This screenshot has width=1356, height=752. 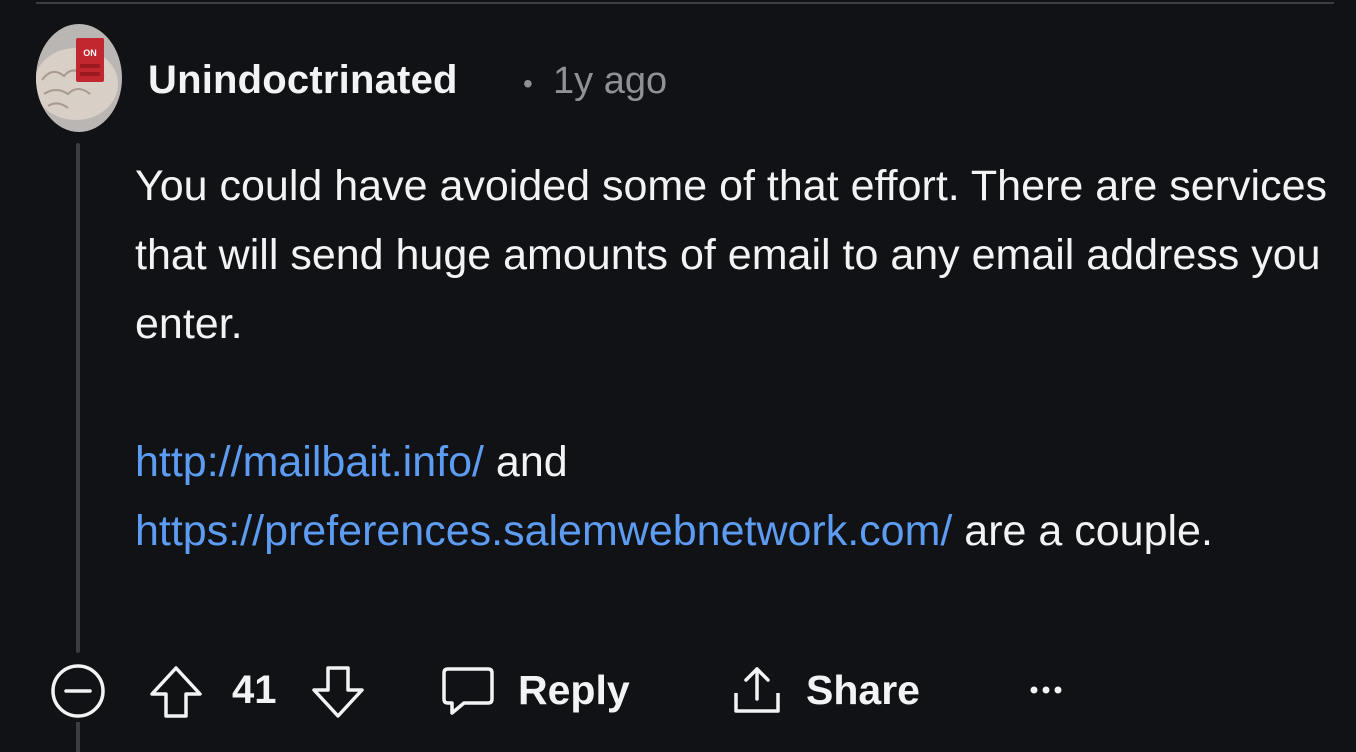 I want to click on user-avatar: ON, so click(x=79, y=78).